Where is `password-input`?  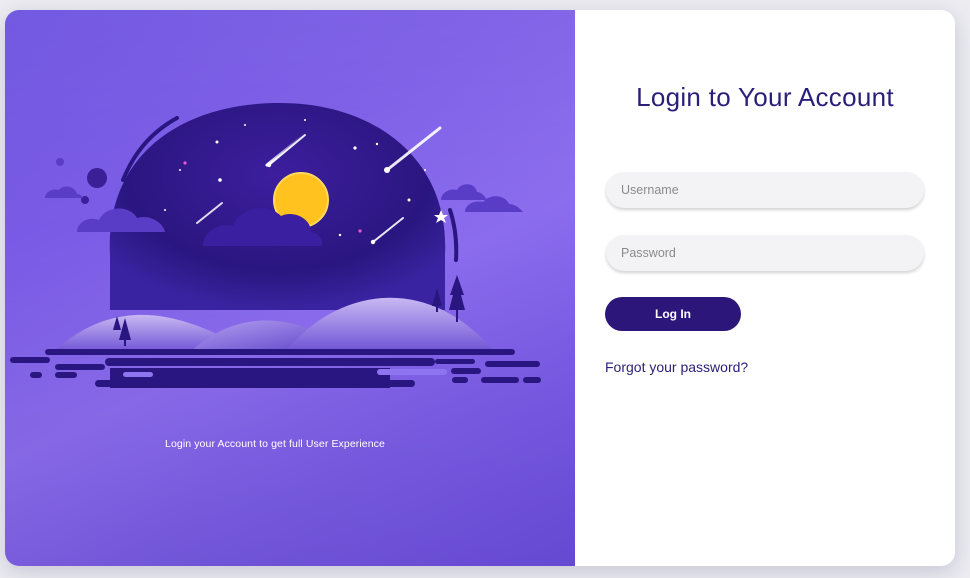 password-input is located at coordinates (765, 253).